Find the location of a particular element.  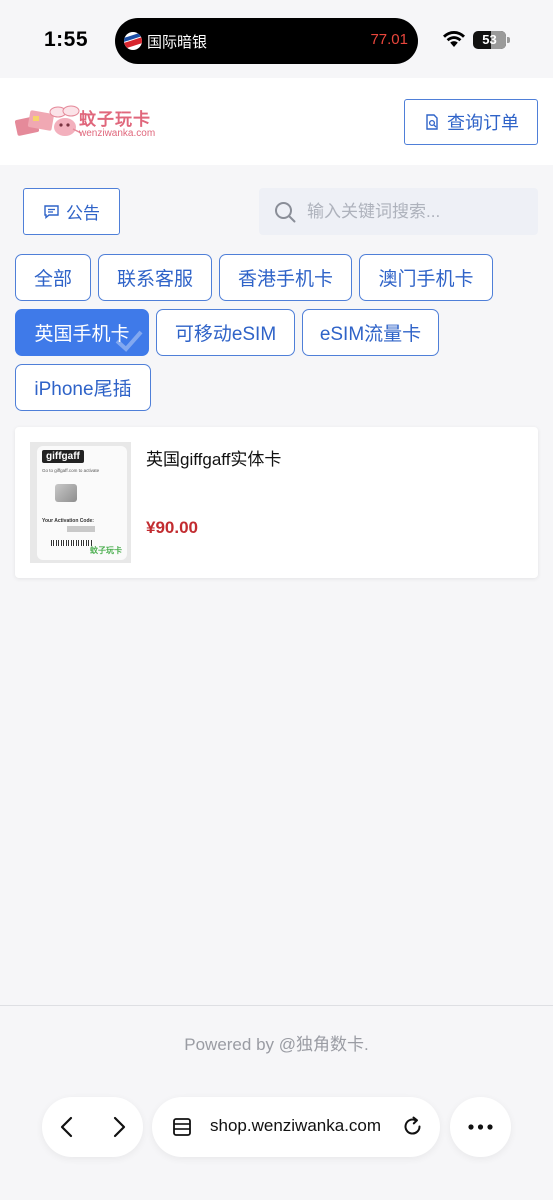

status-bar: 1:55 国际暗银 77.01 53 is located at coordinates (276, 39).